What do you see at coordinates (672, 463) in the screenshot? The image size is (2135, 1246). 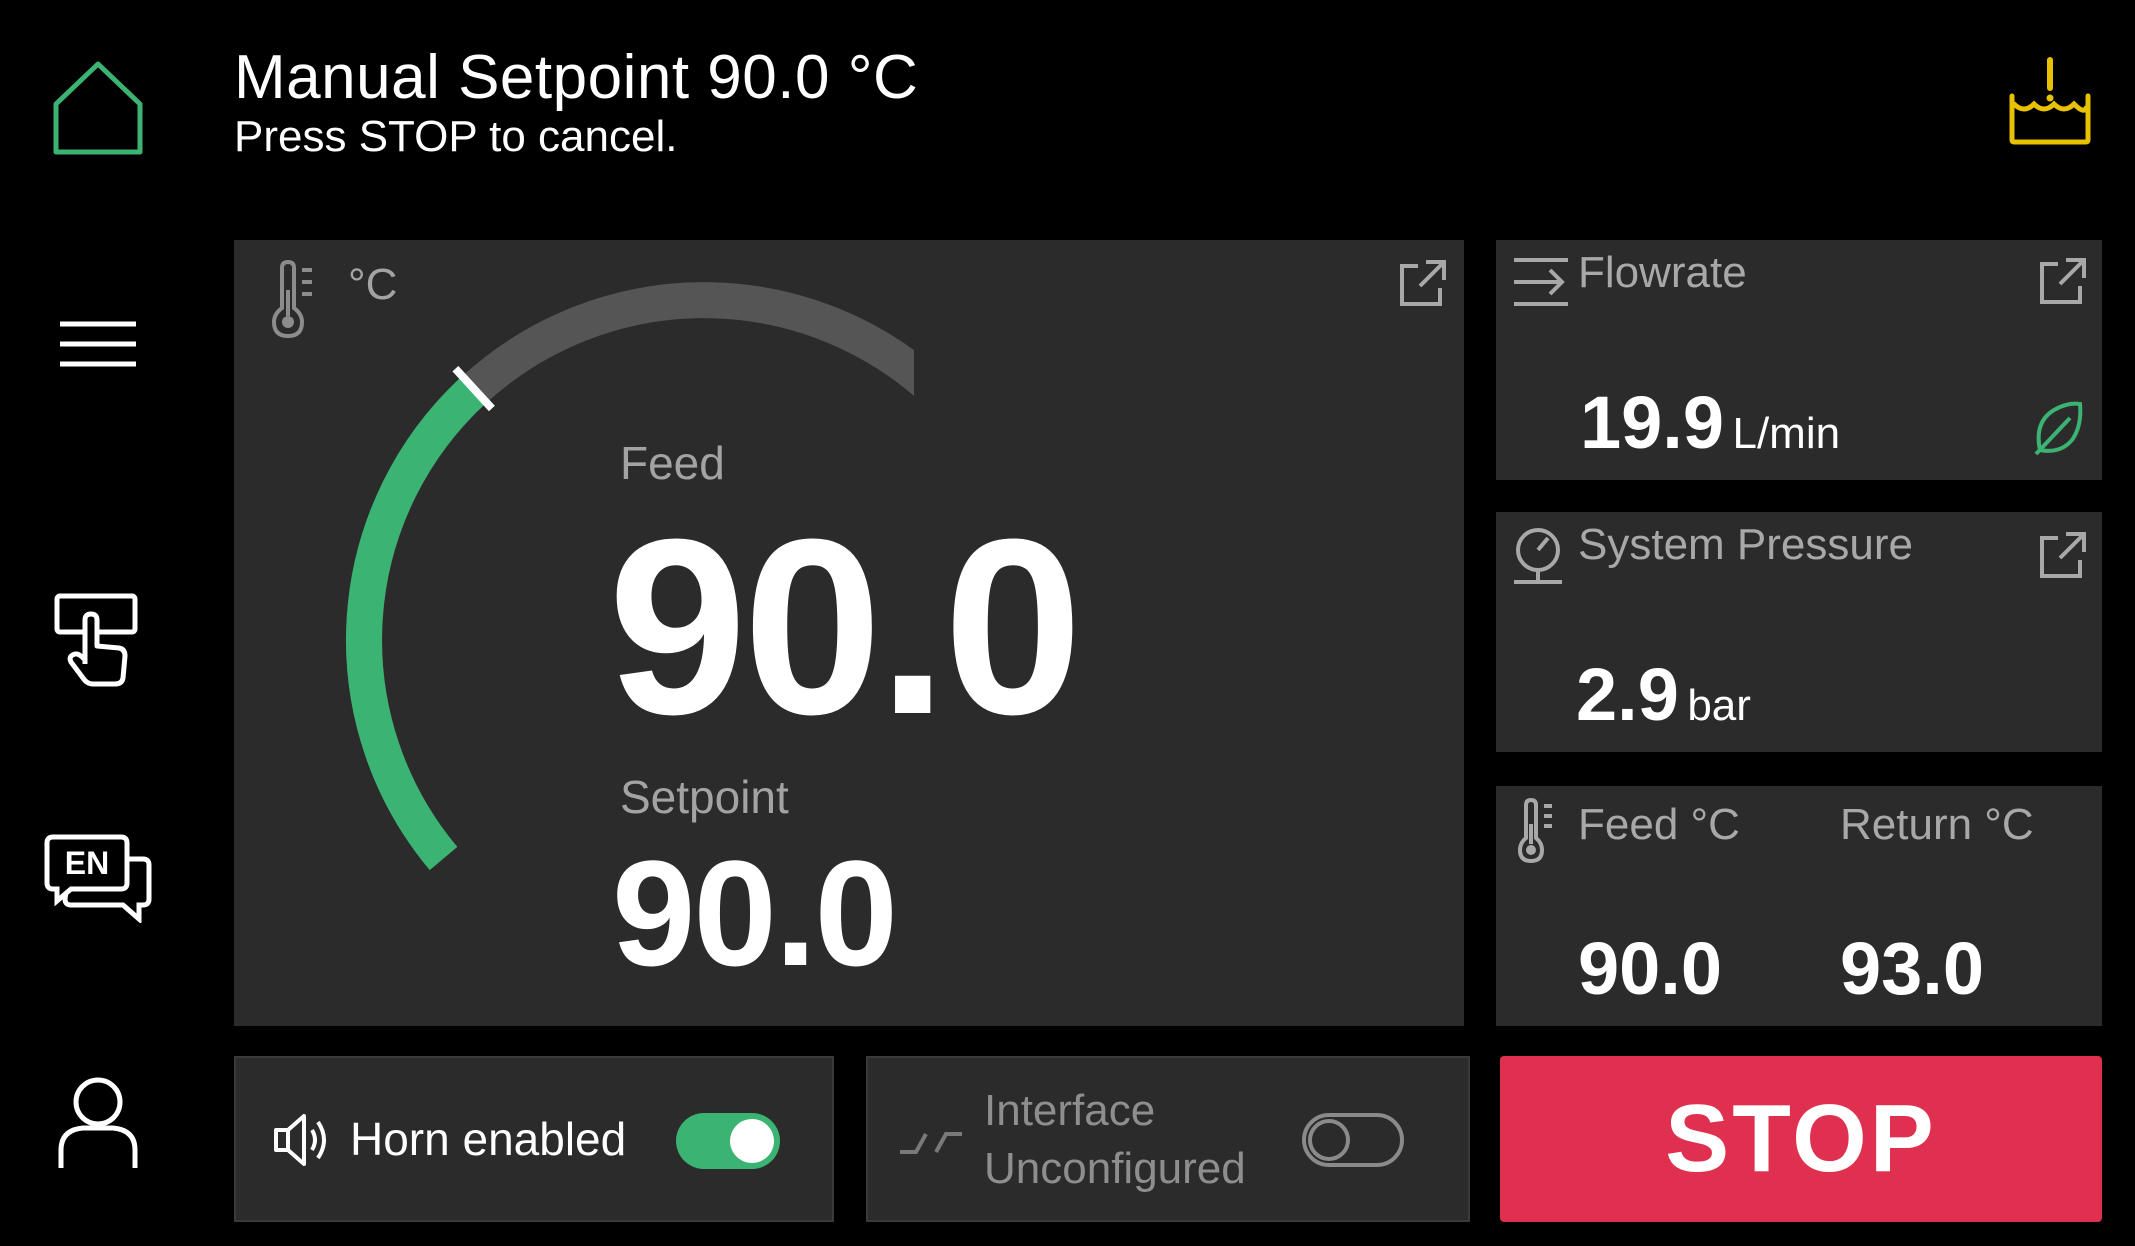 I see `feed-label: Feed` at bounding box center [672, 463].